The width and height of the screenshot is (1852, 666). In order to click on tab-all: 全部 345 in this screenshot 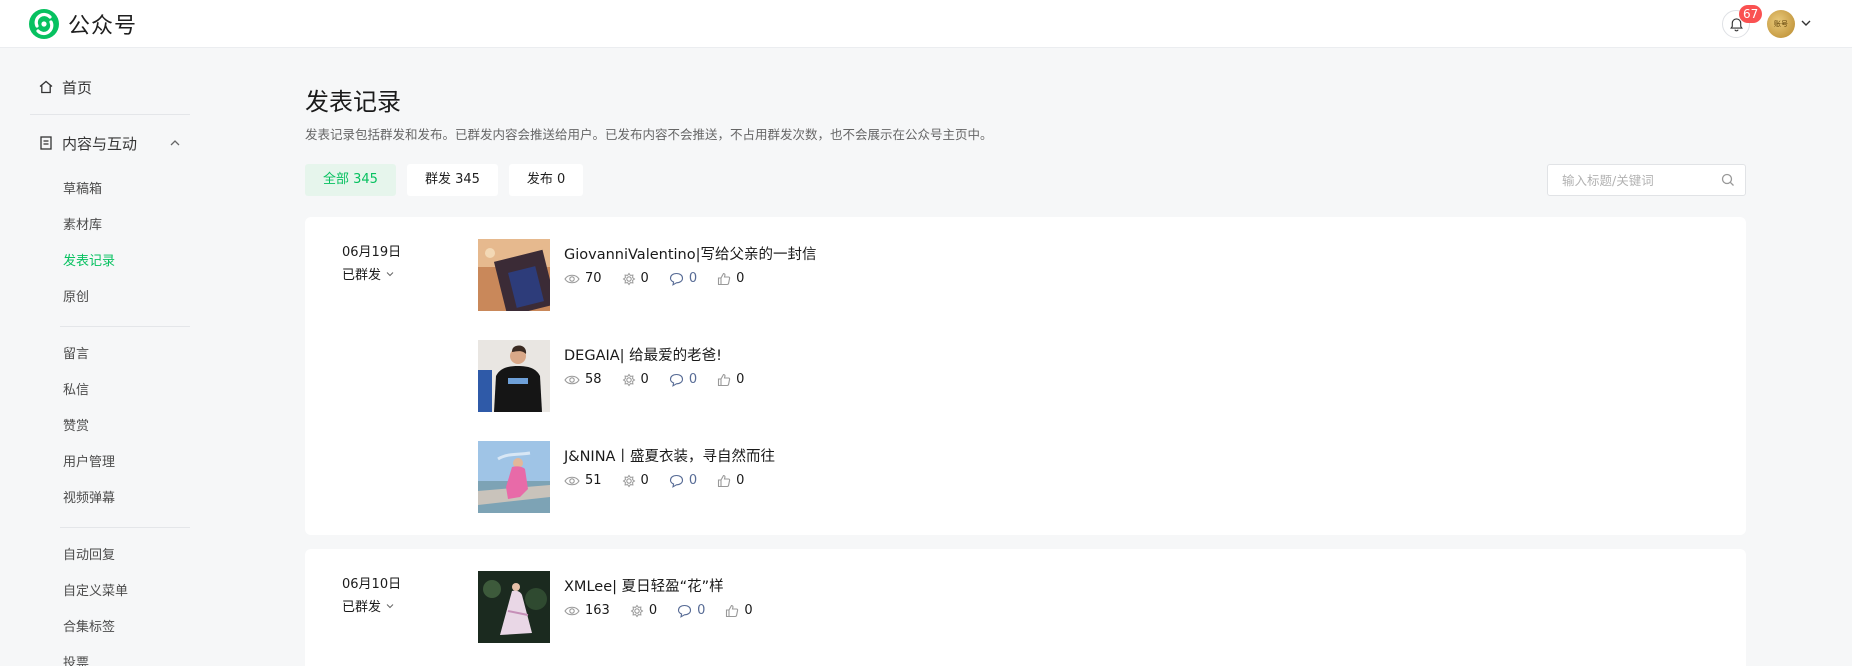, I will do `click(350, 180)`.